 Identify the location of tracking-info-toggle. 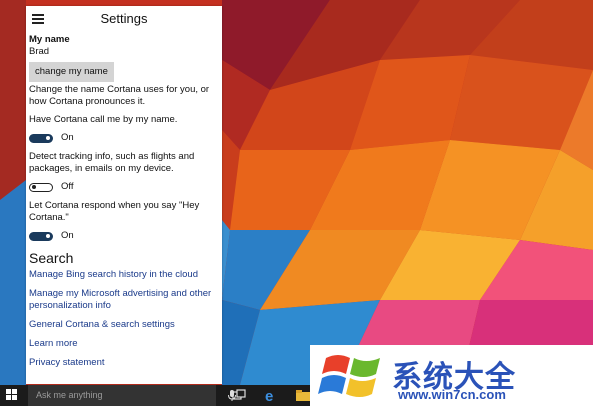
(41, 187).